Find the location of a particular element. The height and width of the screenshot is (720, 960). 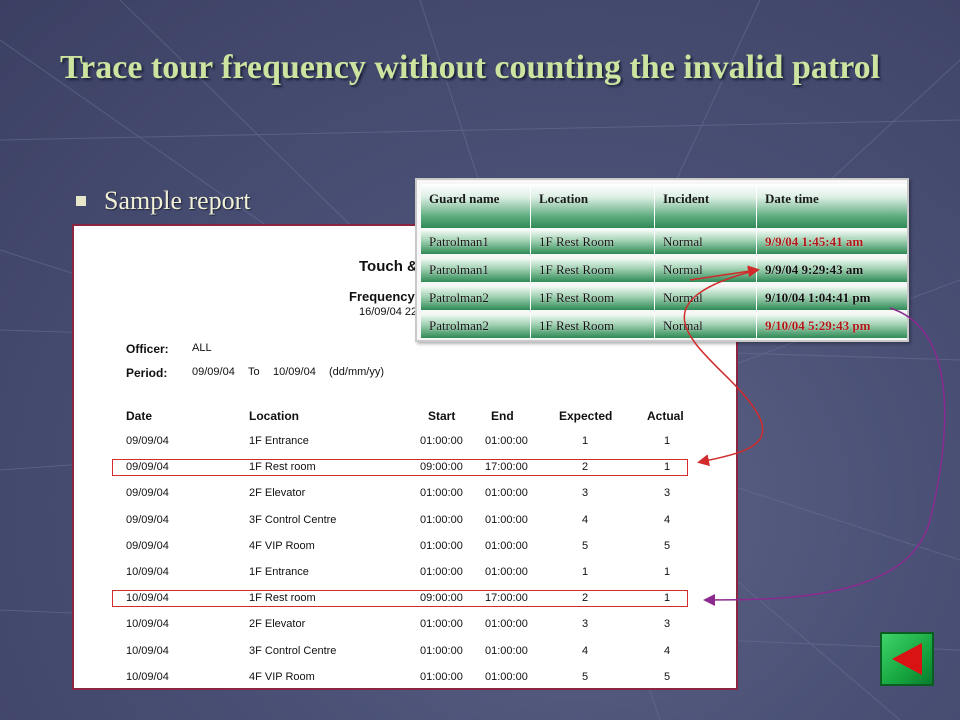

report-title: Touch & is located at coordinates (388, 266).